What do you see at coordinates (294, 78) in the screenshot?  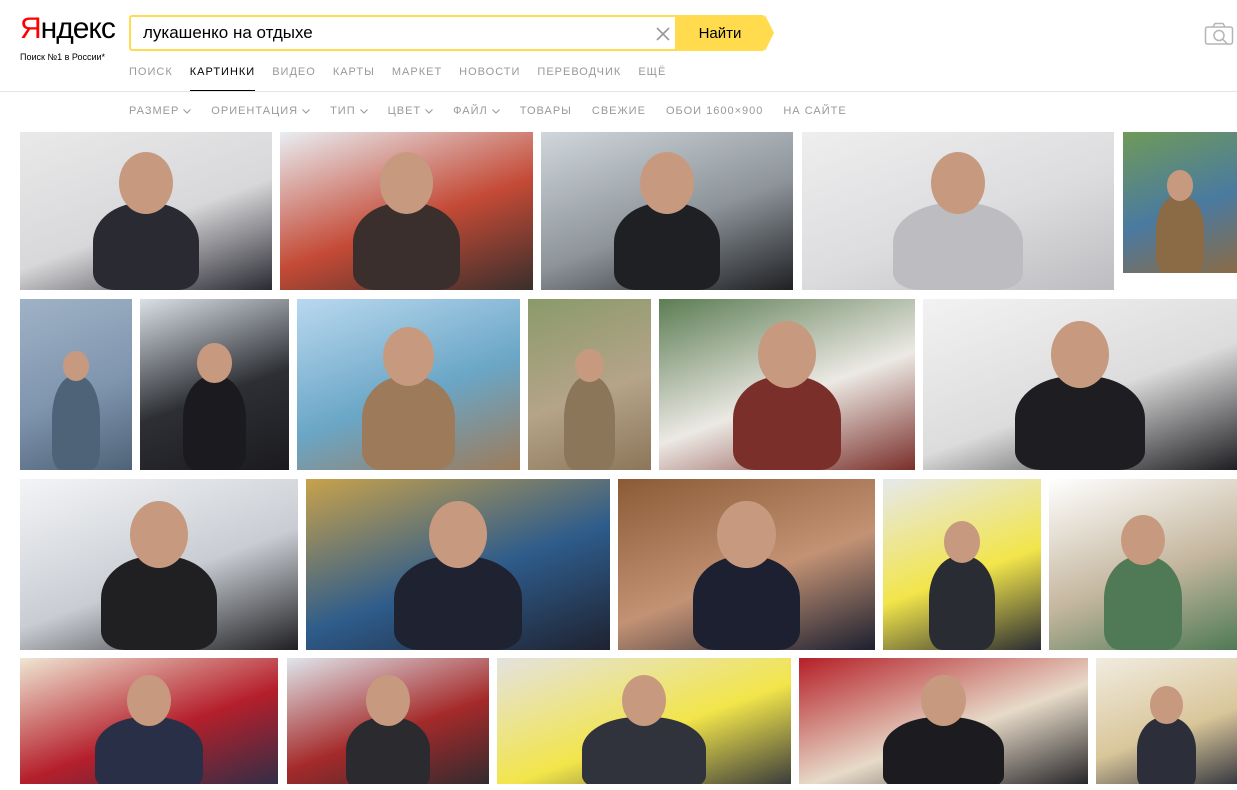 I see `nav-tab-2: ВИДЕО` at bounding box center [294, 78].